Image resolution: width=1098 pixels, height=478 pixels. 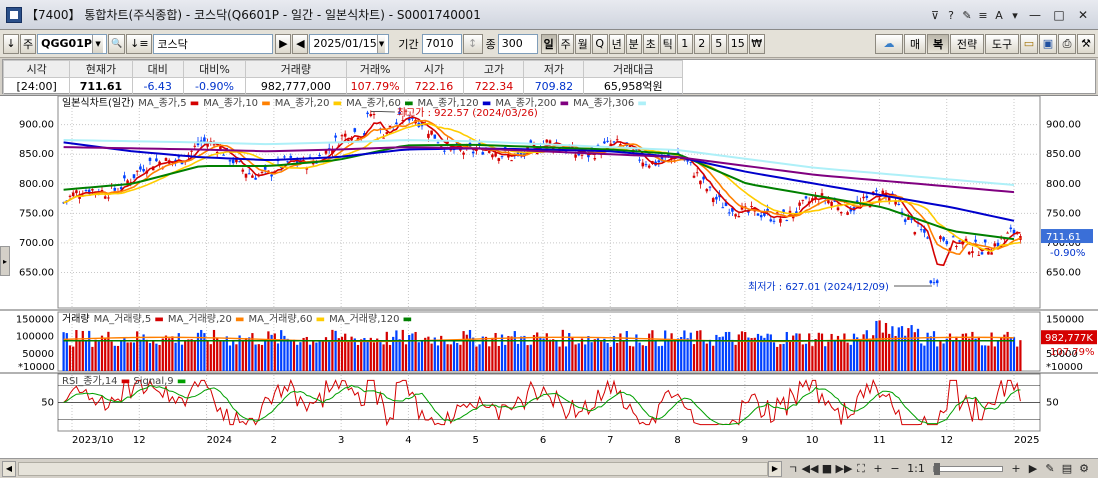 What do you see at coordinates (951, 15) in the screenshot?
I see `help-icon: ?` at bounding box center [951, 15].